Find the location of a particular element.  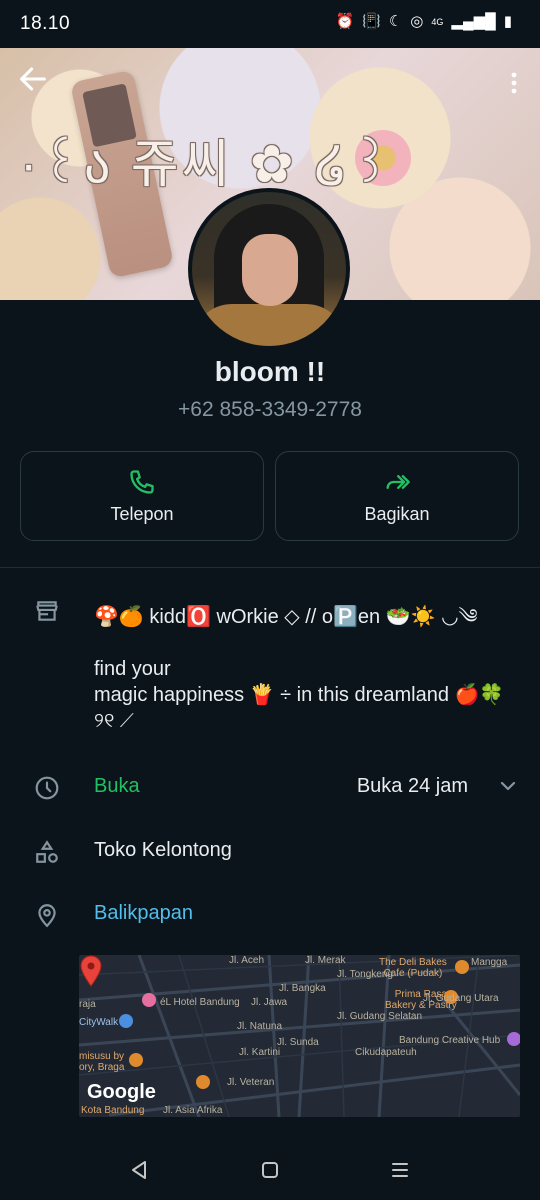

back-button is located at coordinates (33, 79).